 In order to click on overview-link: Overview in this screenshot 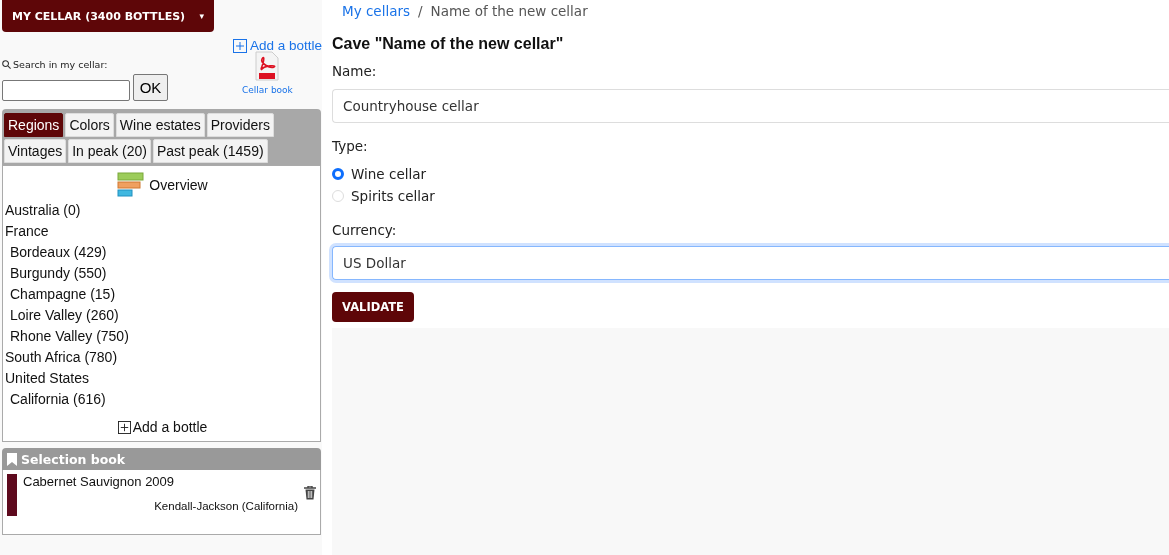, I will do `click(178, 185)`.